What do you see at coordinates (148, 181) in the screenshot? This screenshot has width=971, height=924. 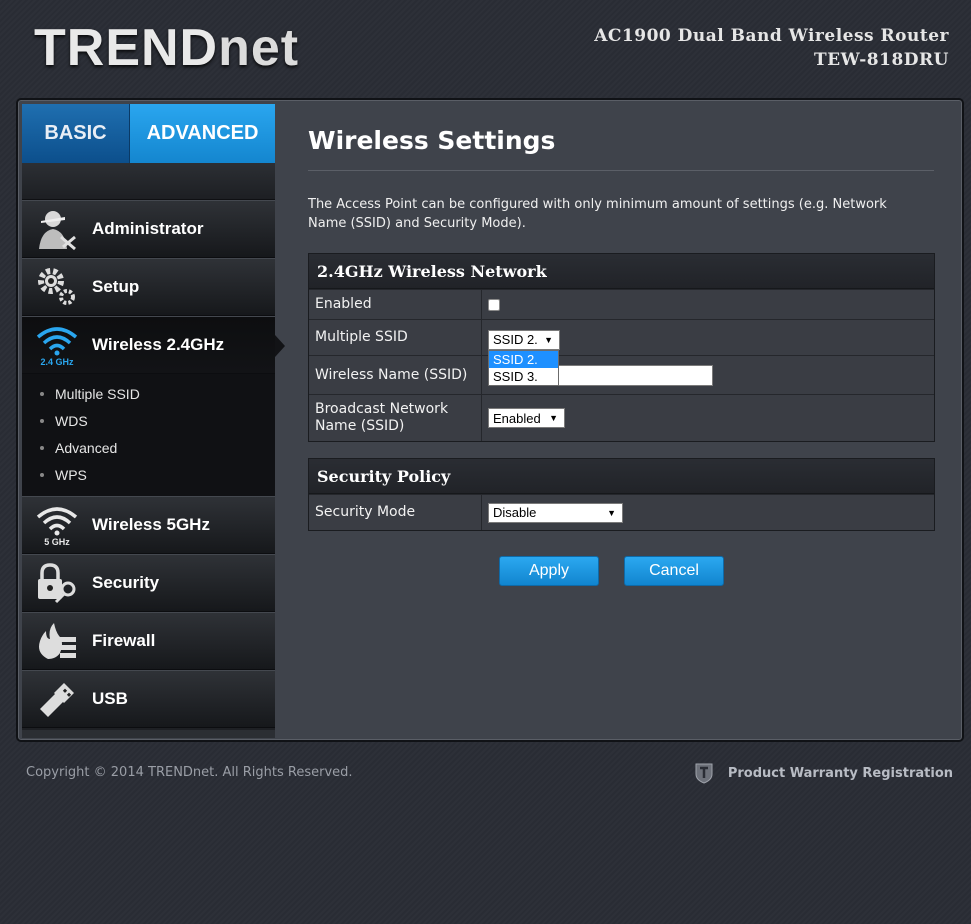 I see `tab-spacer` at bounding box center [148, 181].